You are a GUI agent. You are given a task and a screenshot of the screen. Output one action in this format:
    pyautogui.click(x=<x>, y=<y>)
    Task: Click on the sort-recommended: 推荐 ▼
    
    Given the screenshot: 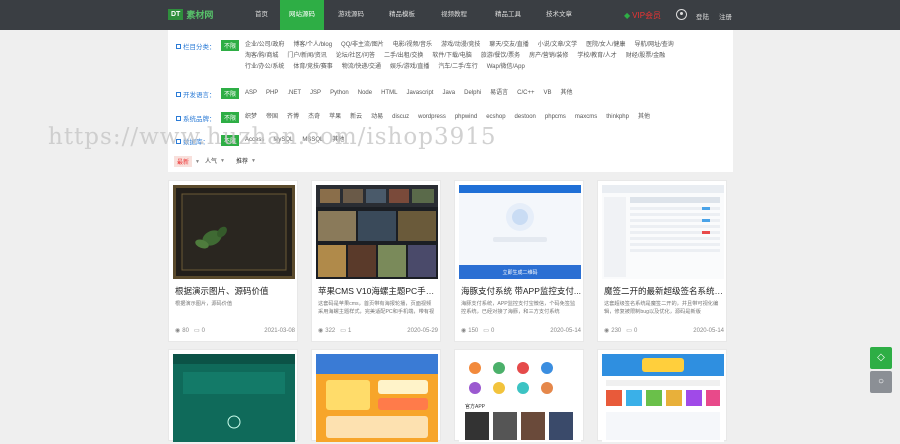 What is the action you would take?
    pyautogui.click(x=246, y=161)
    